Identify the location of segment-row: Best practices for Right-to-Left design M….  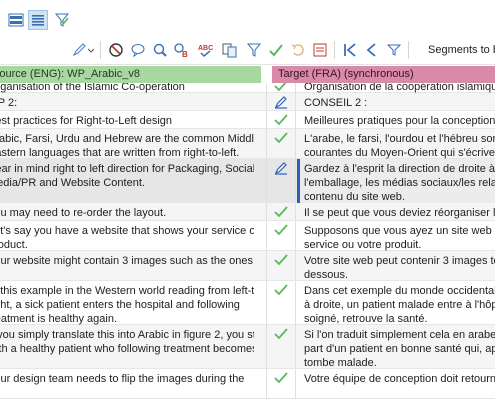
(247, 120).